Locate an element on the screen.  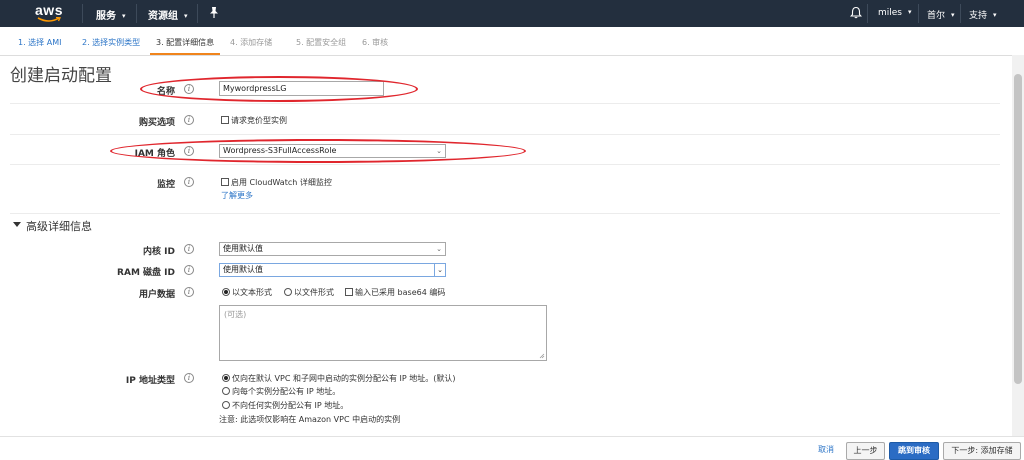
step-configure-details: 3. 配置详细信息 is located at coordinates (185, 42).